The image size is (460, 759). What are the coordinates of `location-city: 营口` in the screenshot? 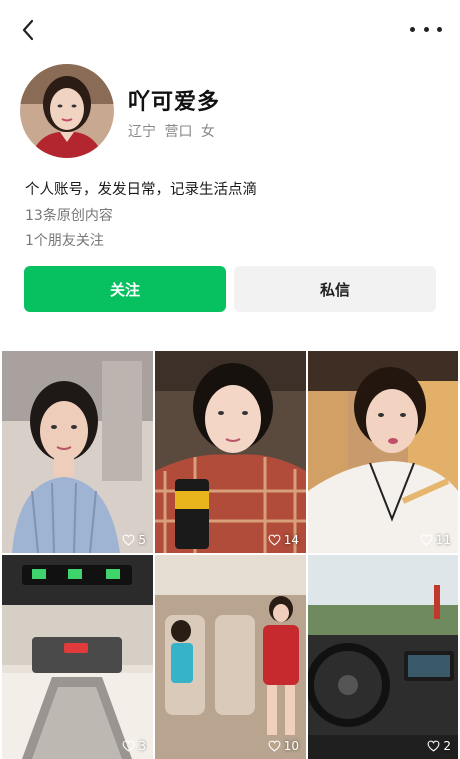 It's located at (178, 132).